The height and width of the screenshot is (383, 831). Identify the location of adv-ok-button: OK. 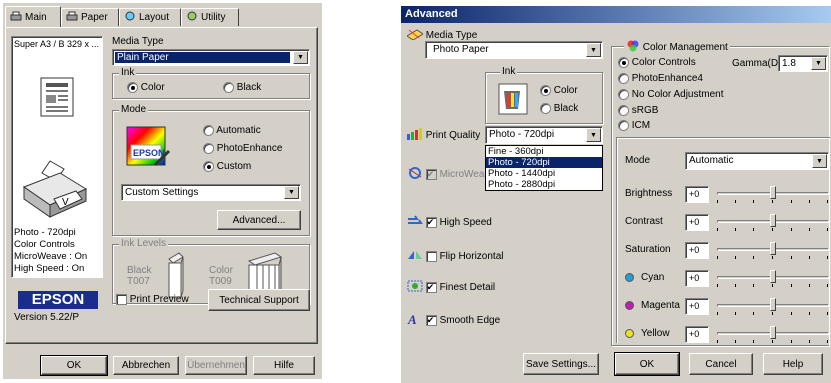
(647, 364).